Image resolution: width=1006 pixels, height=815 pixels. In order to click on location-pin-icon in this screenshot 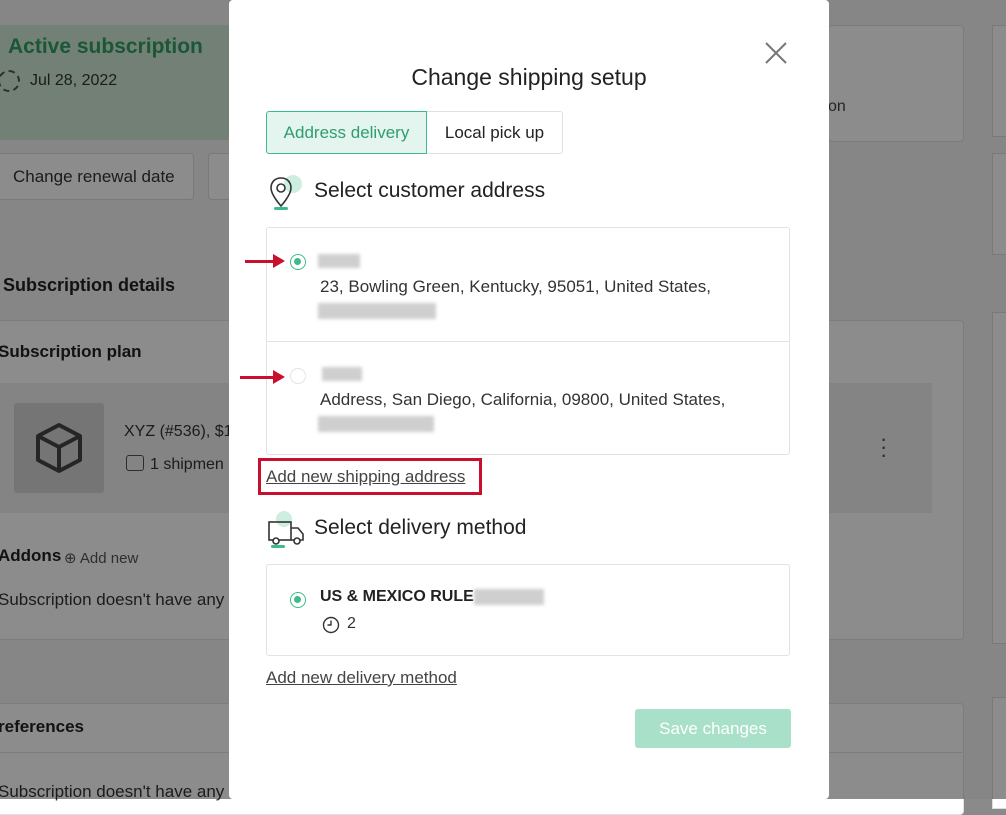, I will do `click(286, 194)`.